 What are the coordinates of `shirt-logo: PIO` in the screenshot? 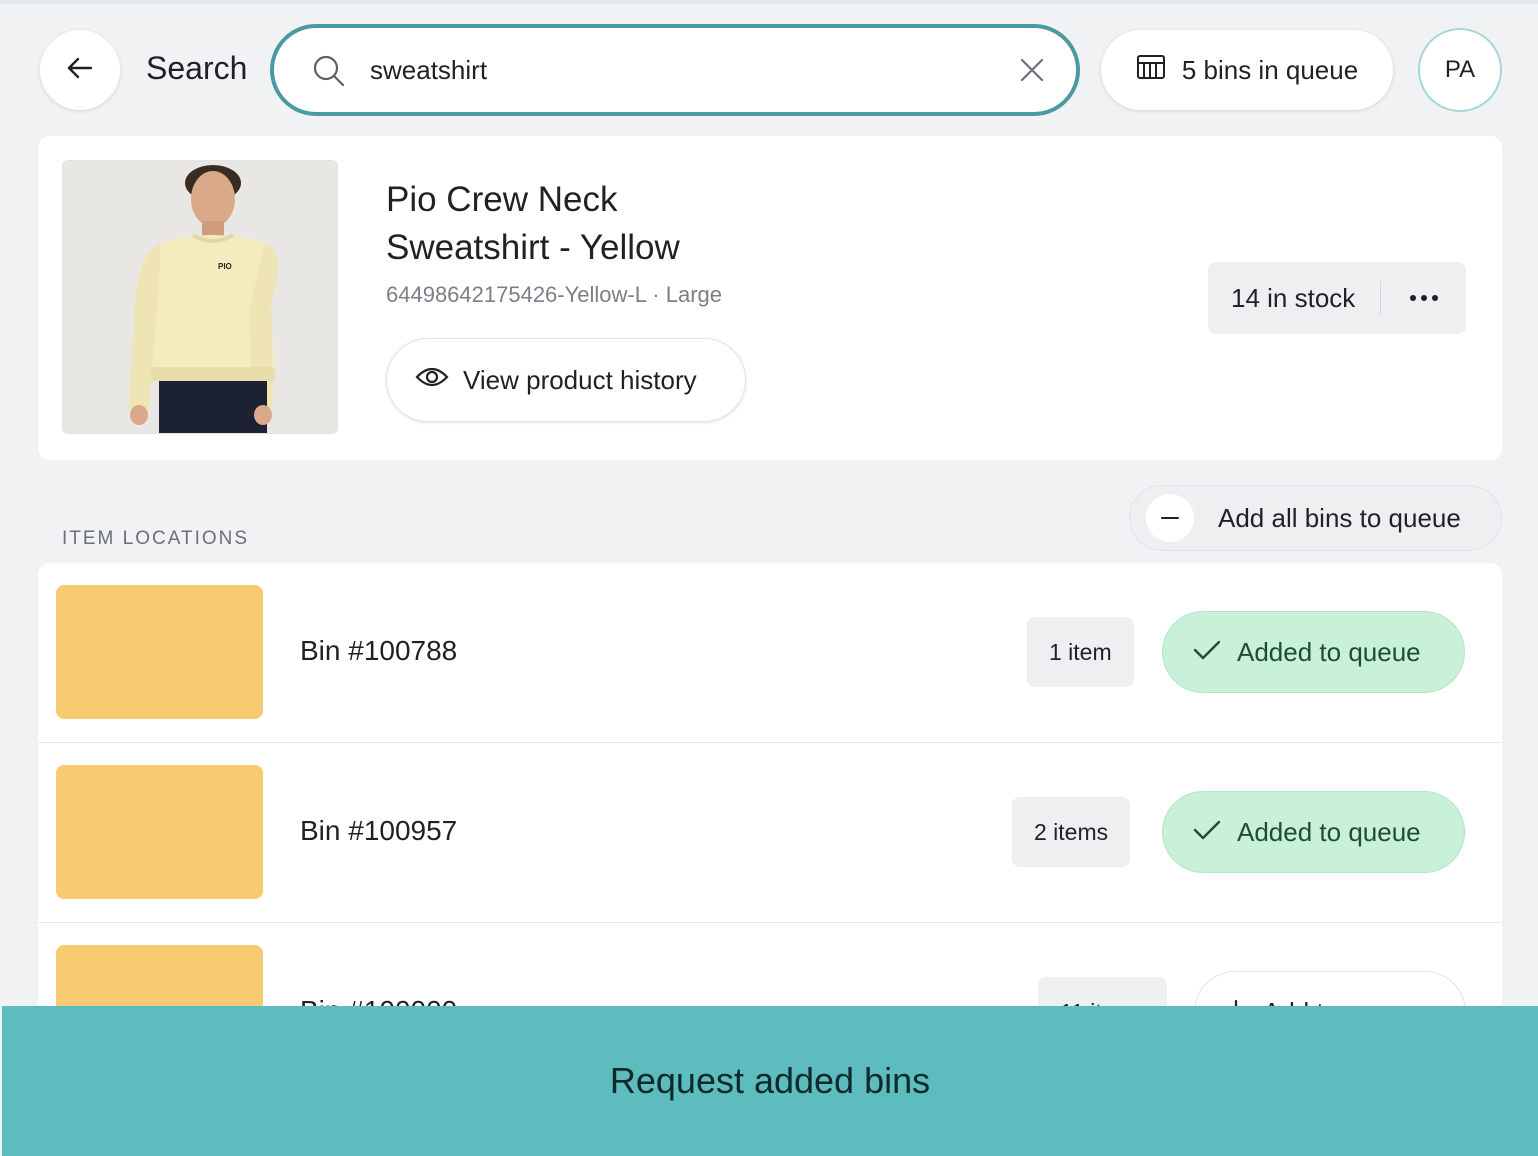 It's located at (225, 266).